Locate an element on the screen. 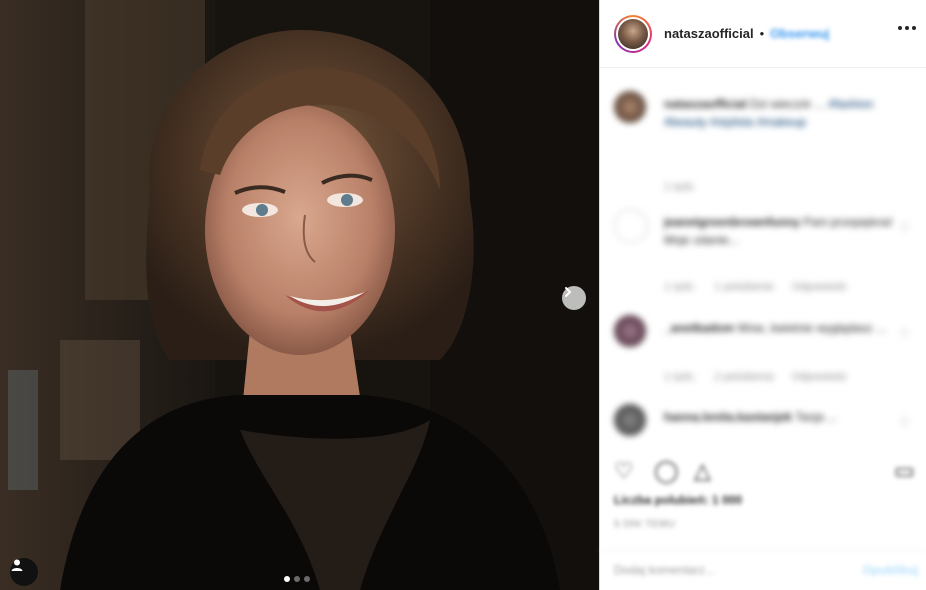 The image size is (926, 590). carousel-indicator is located at coordinates (297, 579).